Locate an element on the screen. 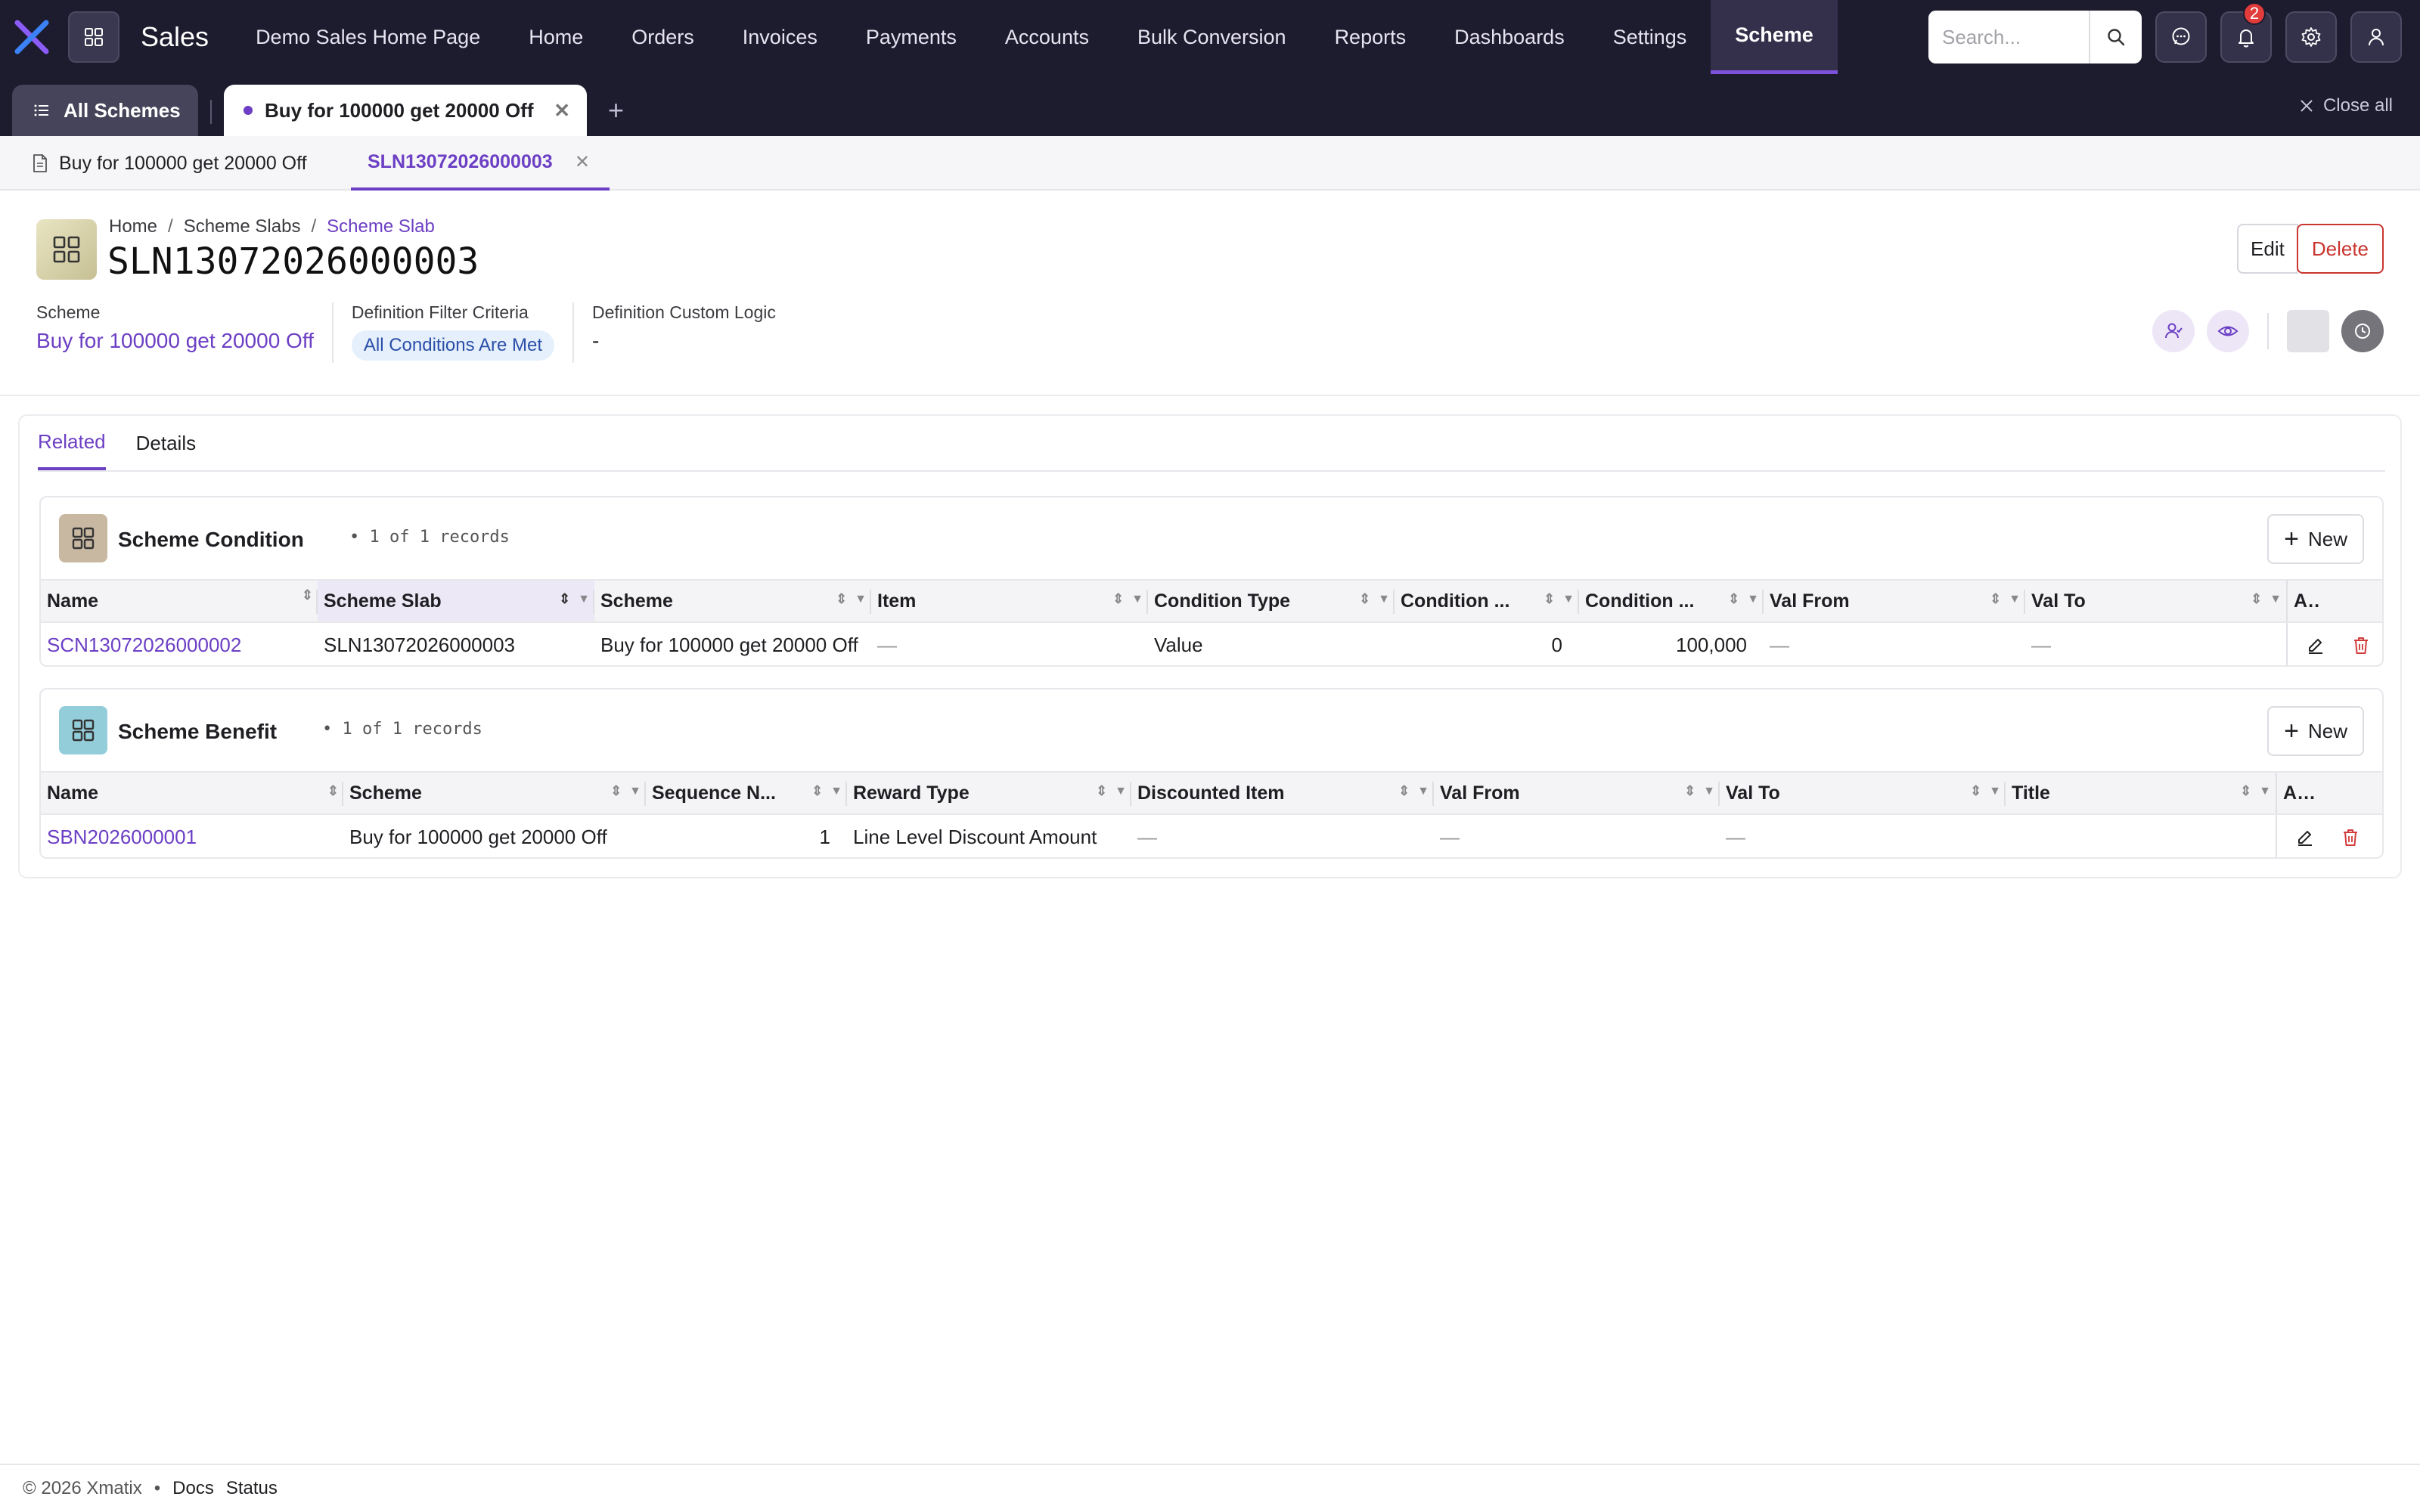  nav-item-home: Home is located at coordinates (555, 37).